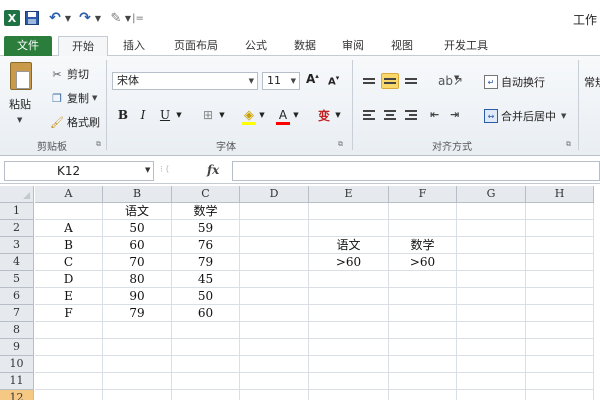 The image size is (600, 400). Describe the element at coordinates (206, 211) in the screenshot. I see `cell-c1: 数学` at that location.